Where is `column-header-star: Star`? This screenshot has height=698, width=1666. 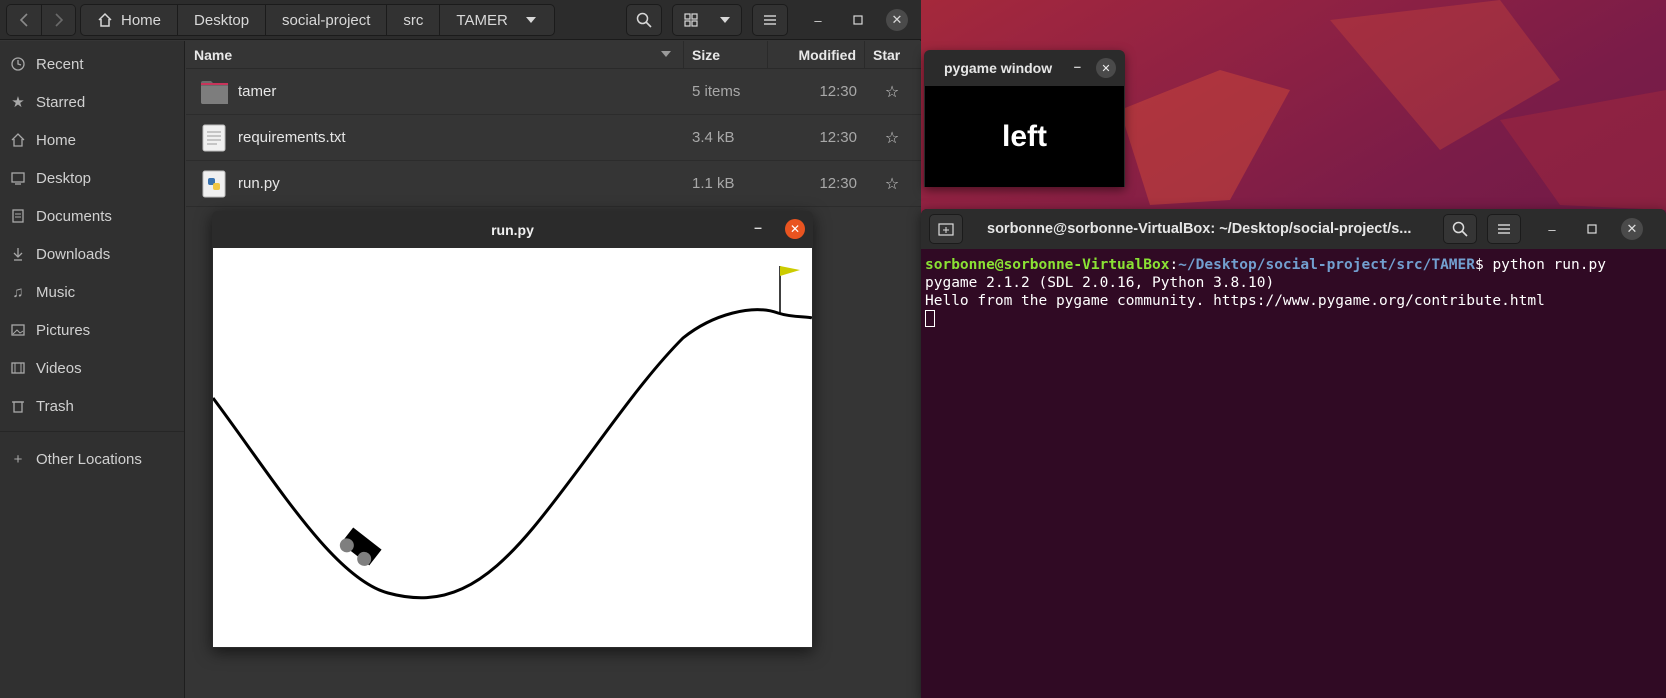
column-header-star: Star is located at coordinates (892, 55).